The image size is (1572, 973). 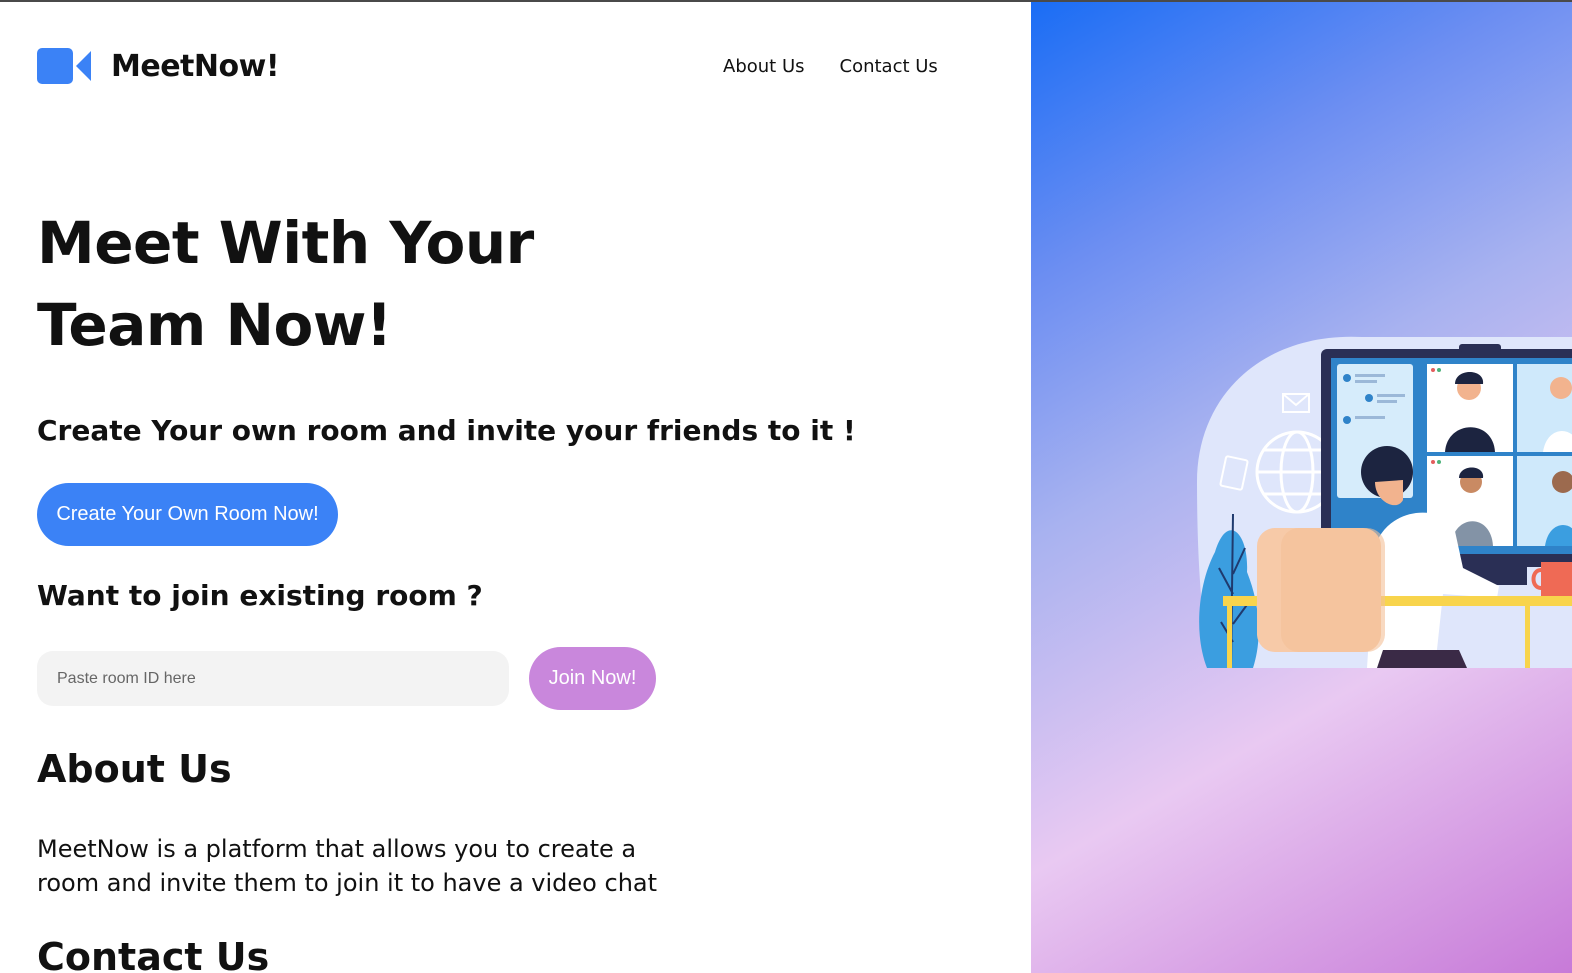 I want to click on hero-title: Meet With Your Team Now!, so click(x=285, y=284).